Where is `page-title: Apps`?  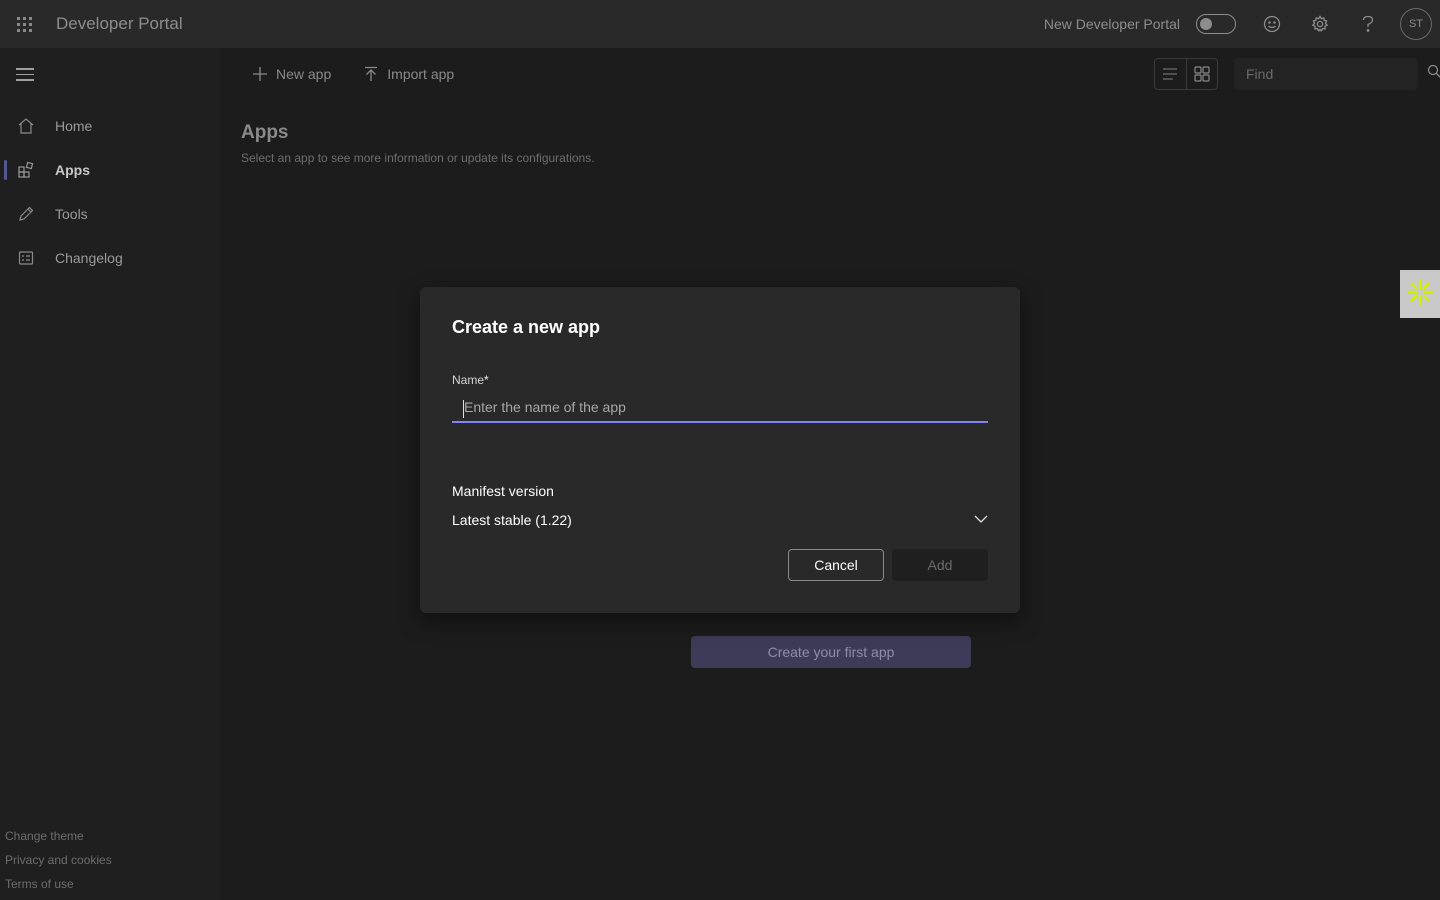
page-title: Apps is located at coordinates (265, 132).